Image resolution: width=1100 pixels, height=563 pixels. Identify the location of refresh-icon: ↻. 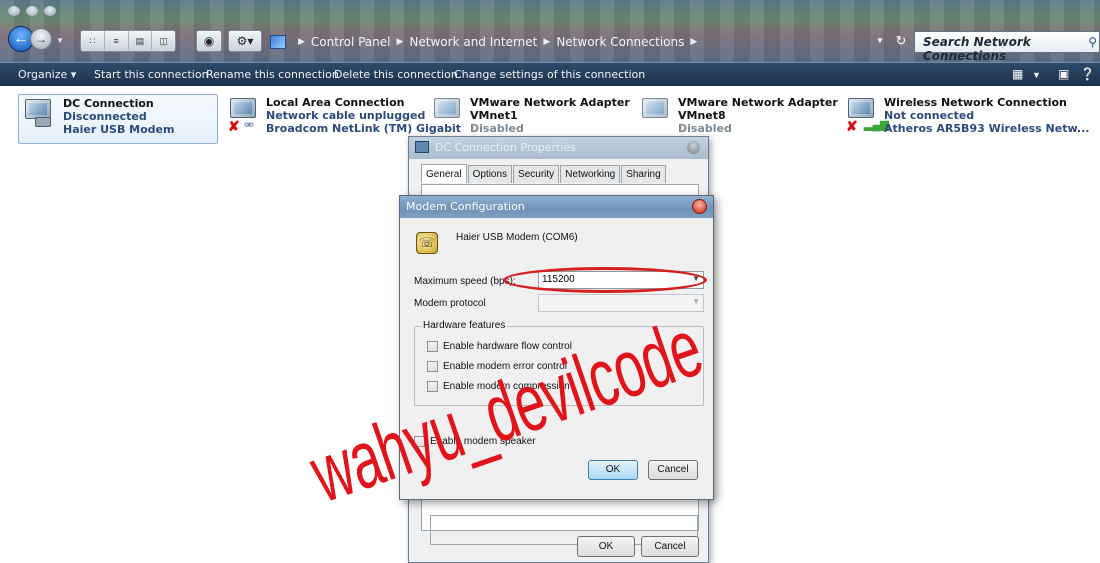
(901, 41).